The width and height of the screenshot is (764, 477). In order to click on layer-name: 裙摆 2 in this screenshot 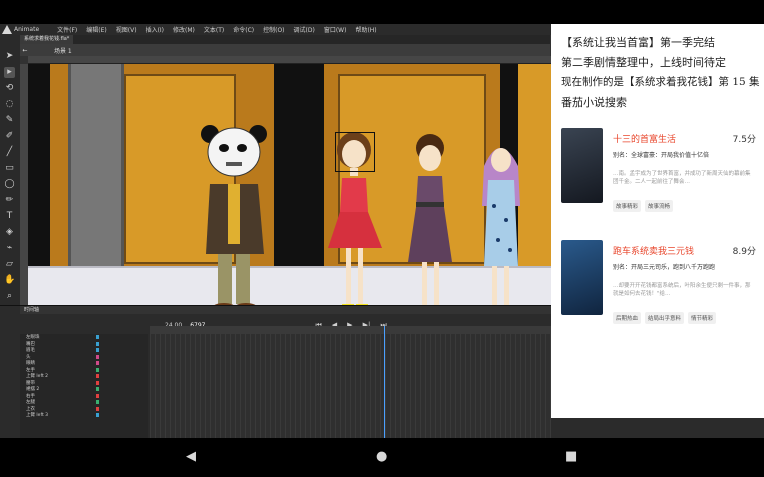, I will do `click(33, 390)`.